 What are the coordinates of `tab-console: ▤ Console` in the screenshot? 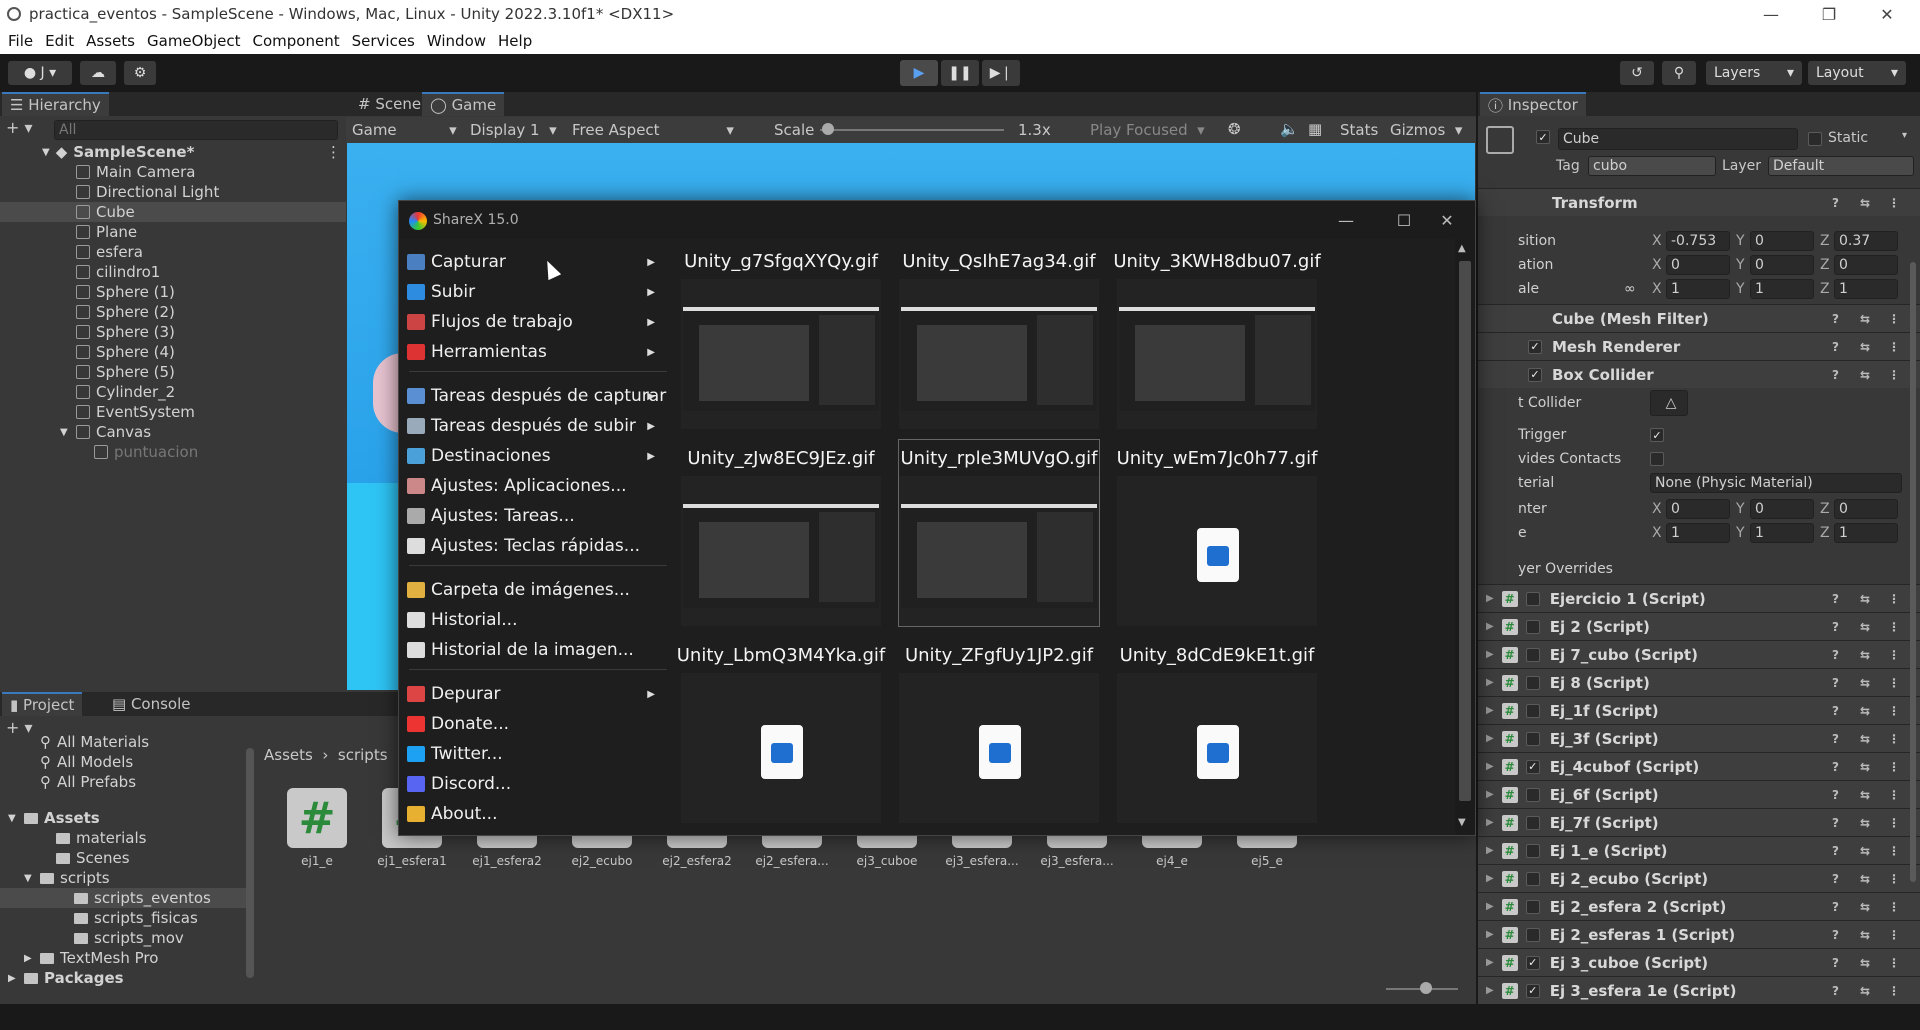 It's located at (151, 704).